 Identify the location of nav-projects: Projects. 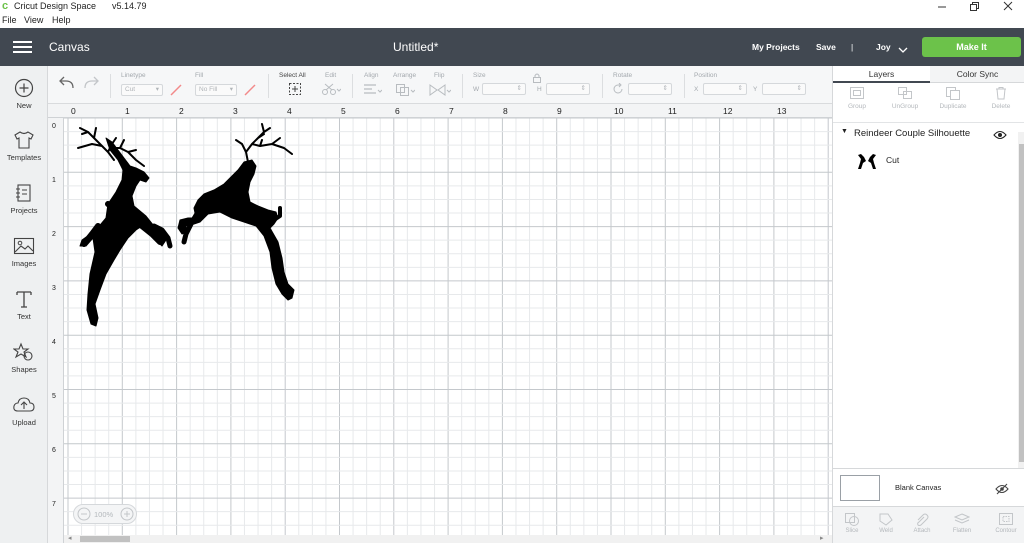
(24, 208).